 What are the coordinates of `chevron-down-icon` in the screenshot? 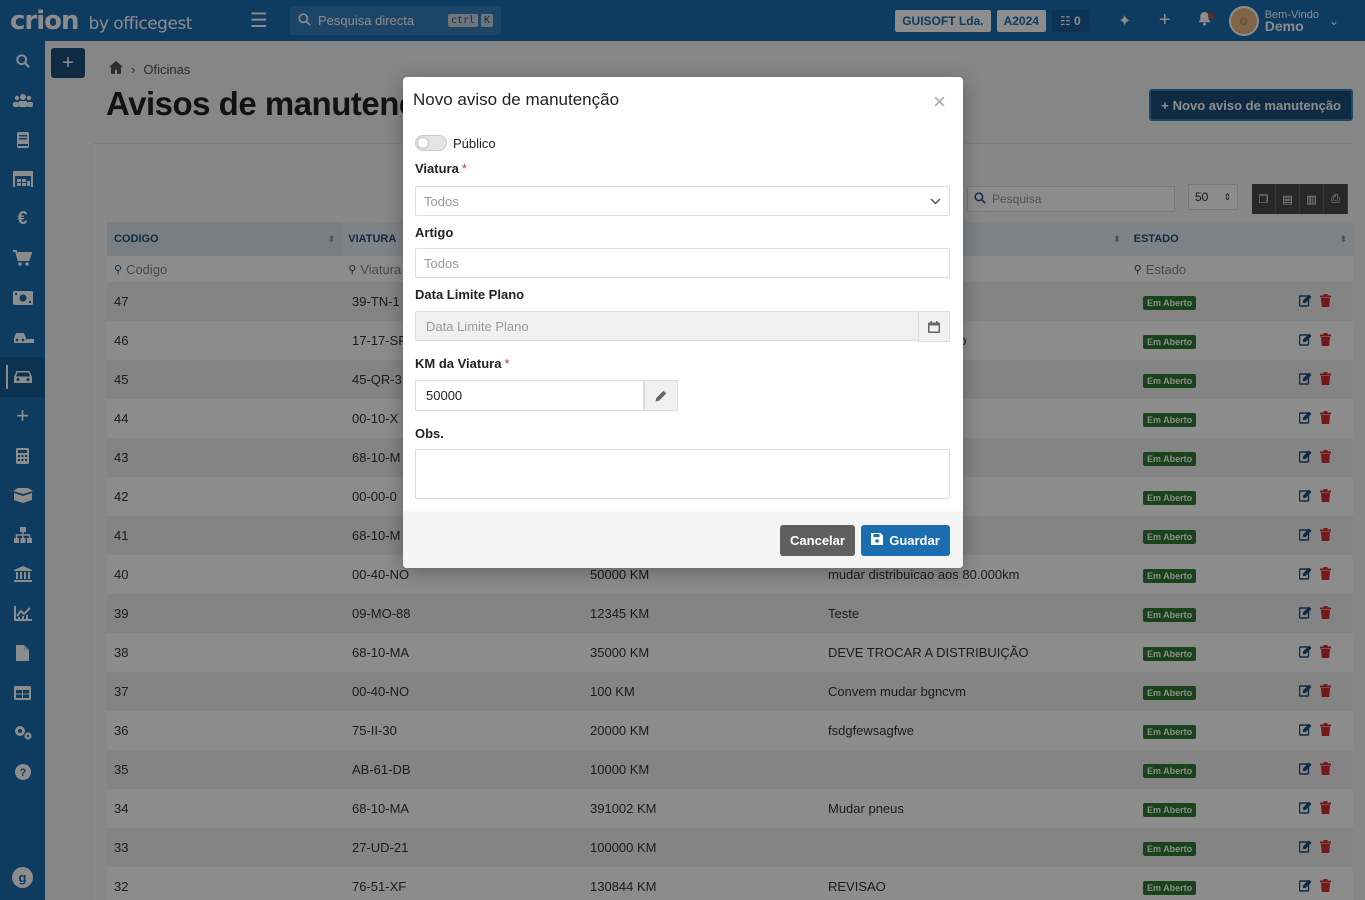 It's located at (935, 201).